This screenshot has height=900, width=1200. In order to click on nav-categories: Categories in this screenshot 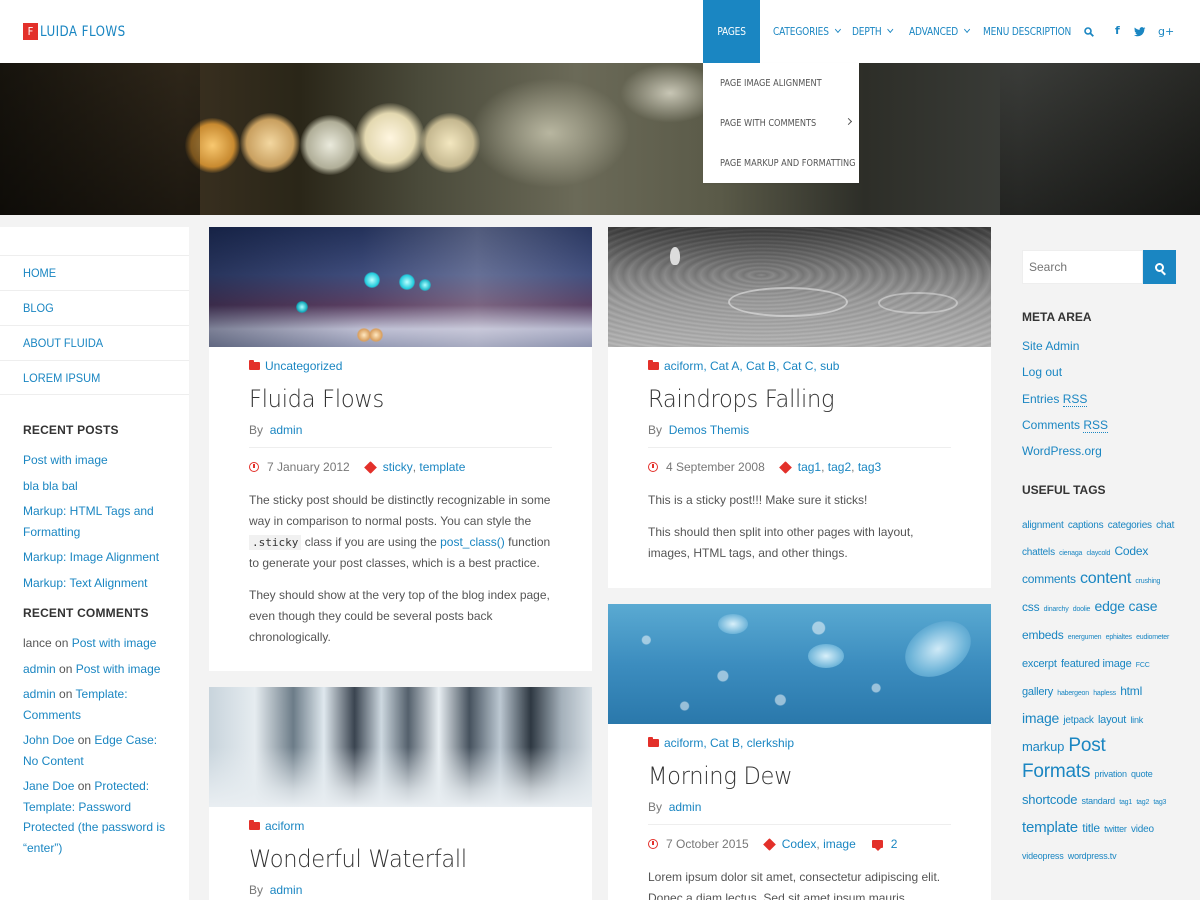, I will do `click(807, 31)`.